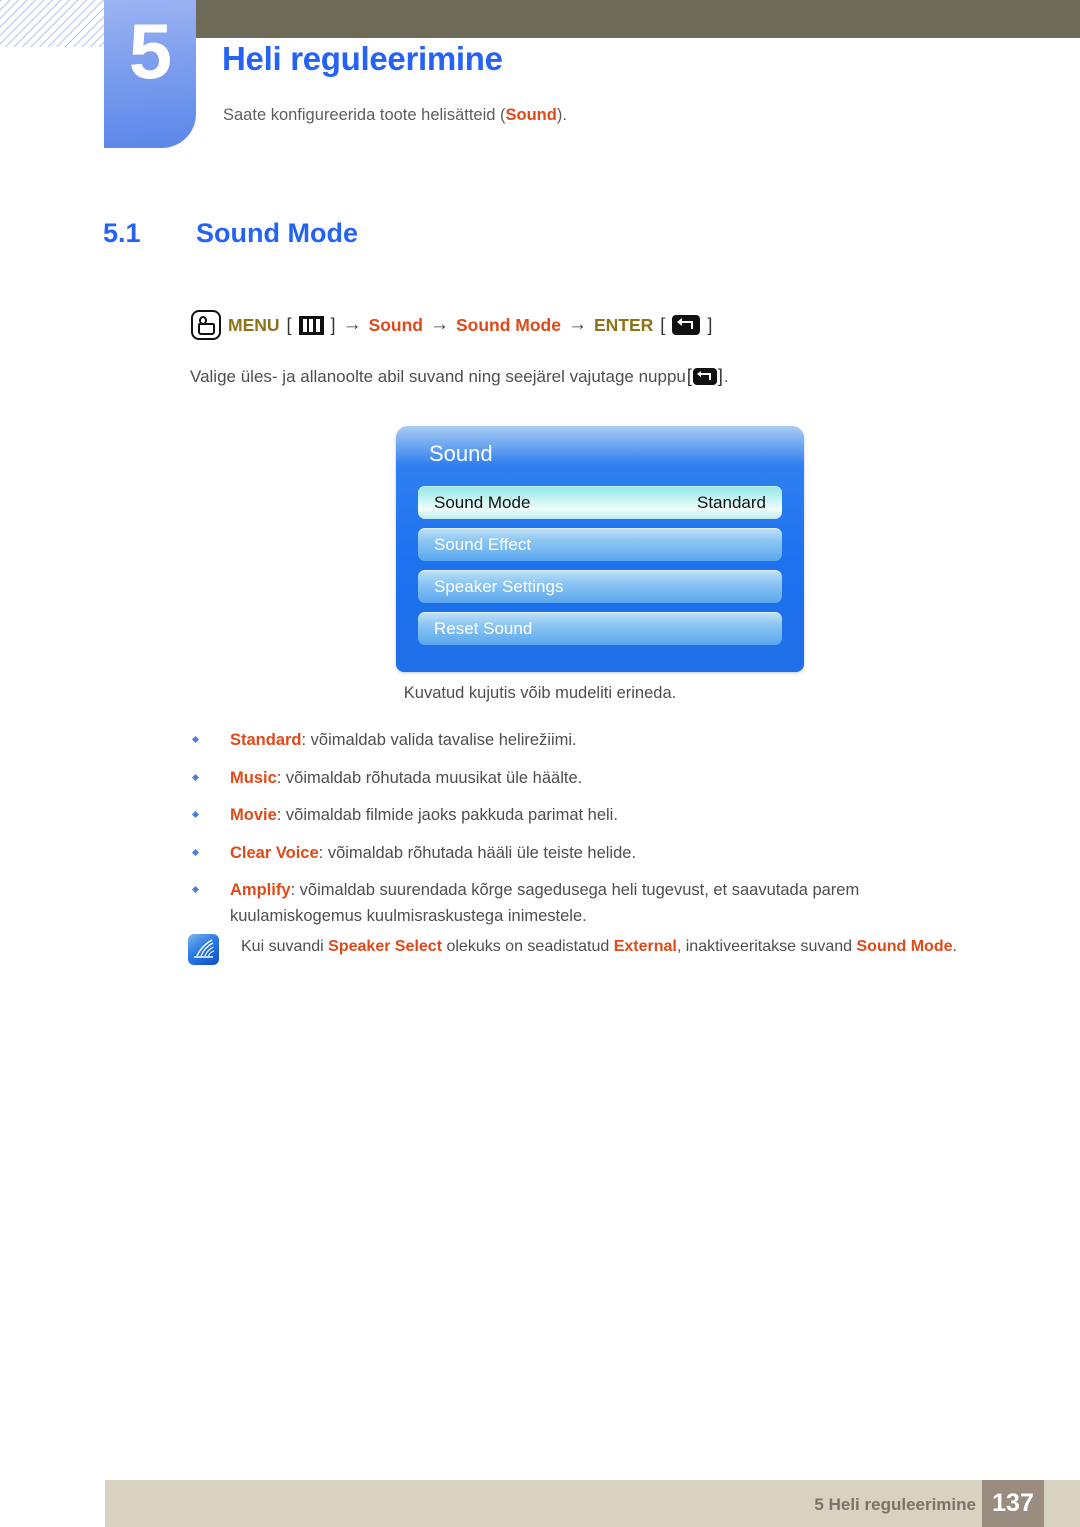  I want to click on note-pen-icon, so click(203, 949).